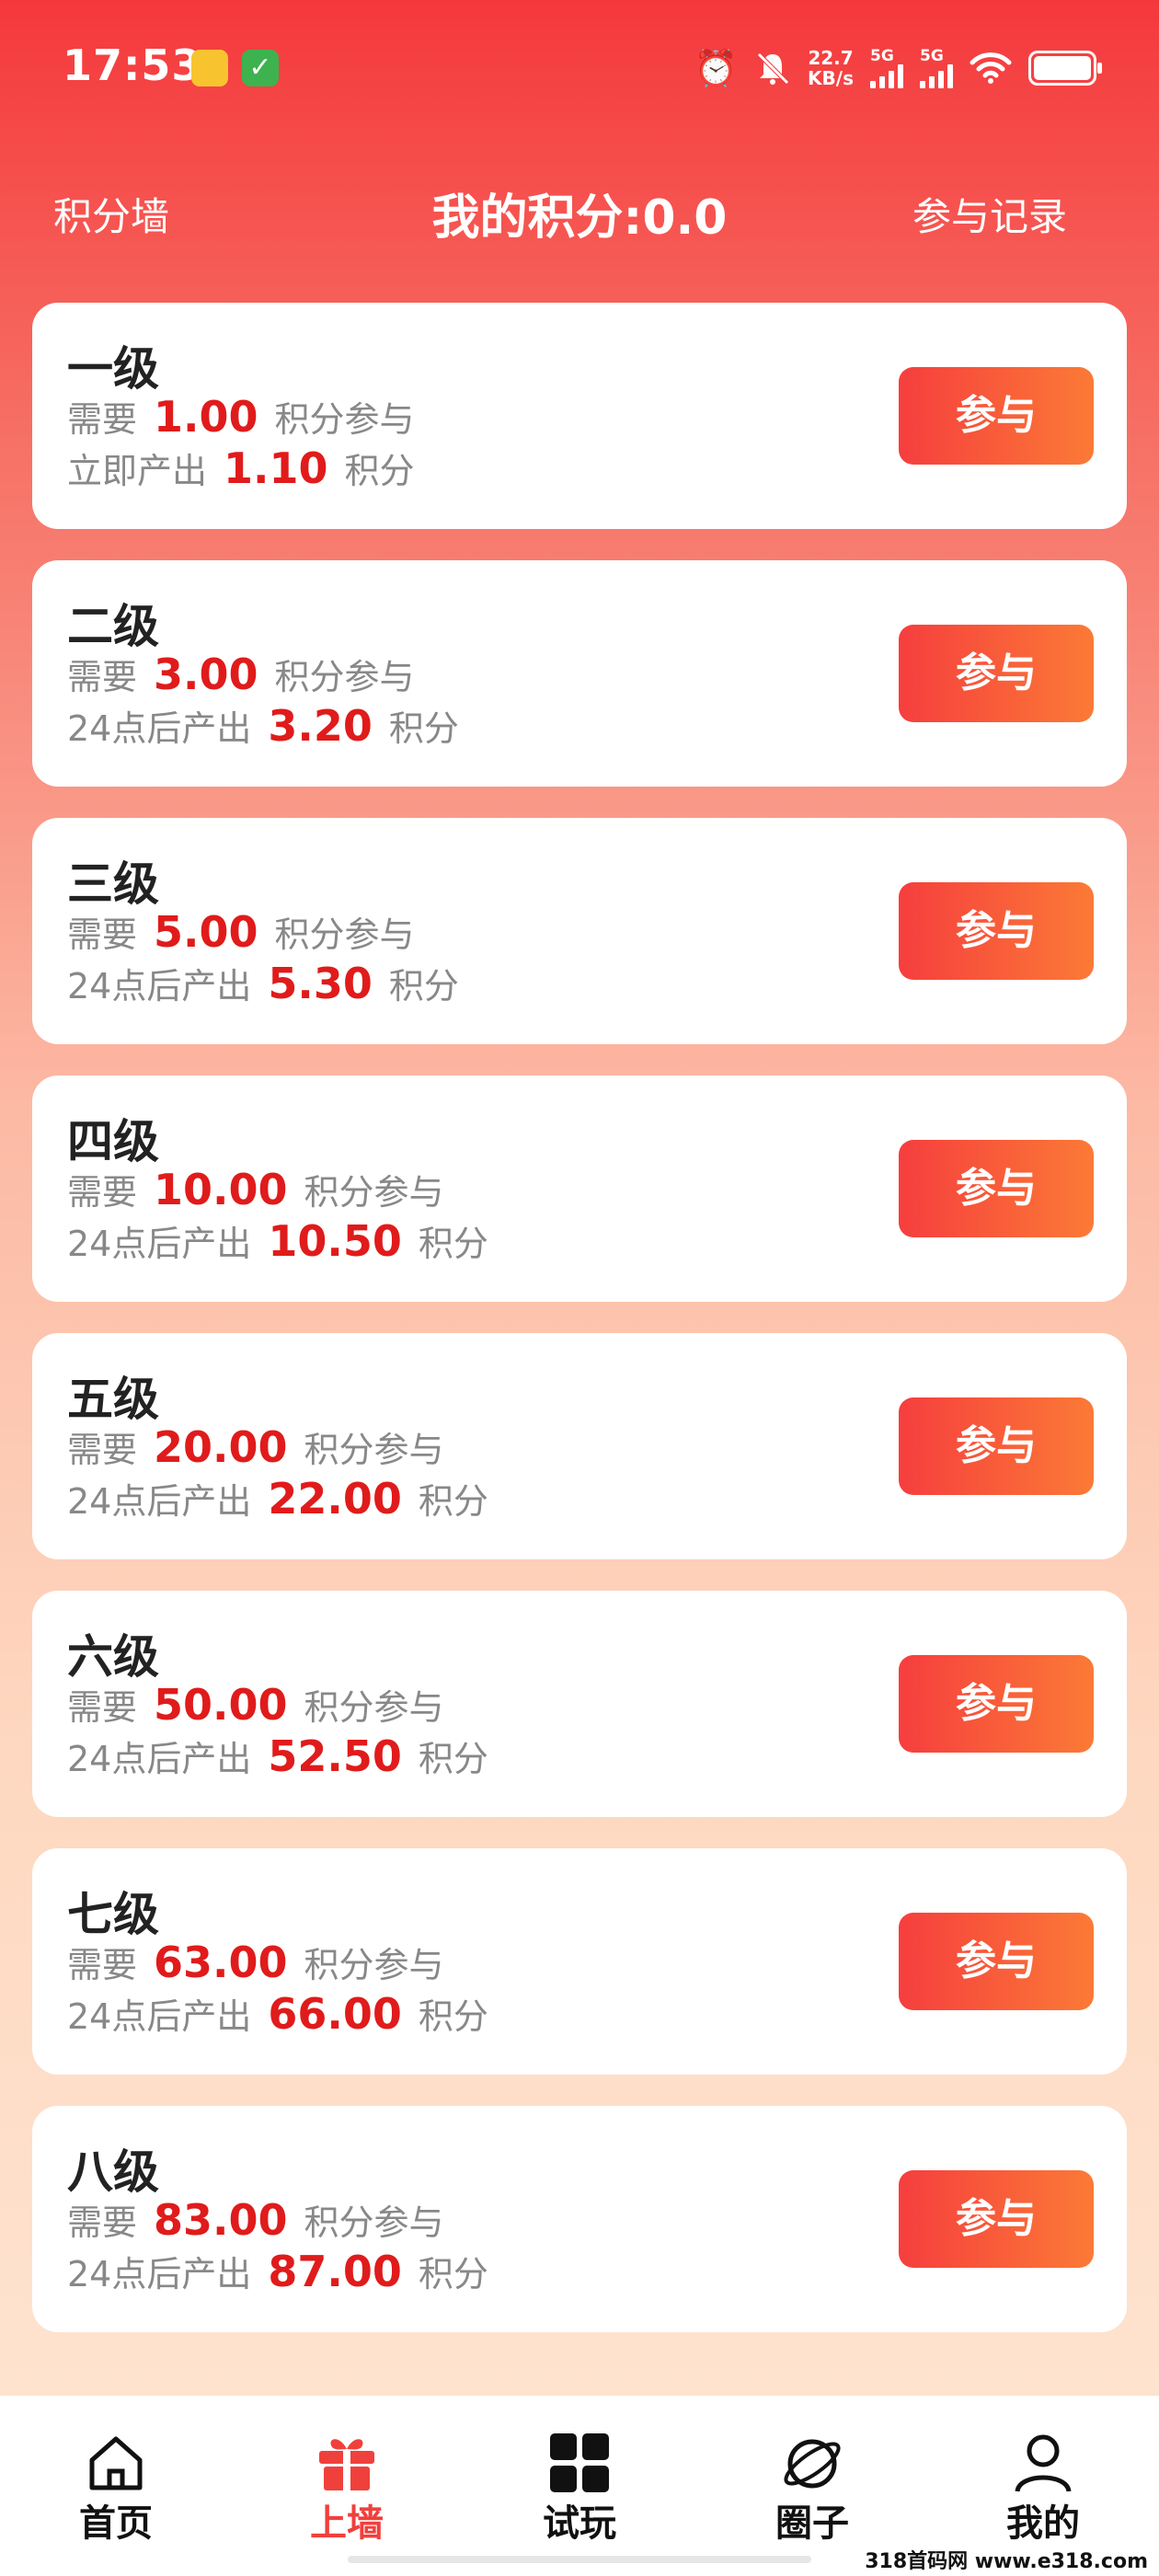 The height and width of the screenshot is (2576, 1159). Describe the element at coordinates (255, 1189) in the screenshot. I see `required-points-line: 需要 10.00 积分参与` at that location.